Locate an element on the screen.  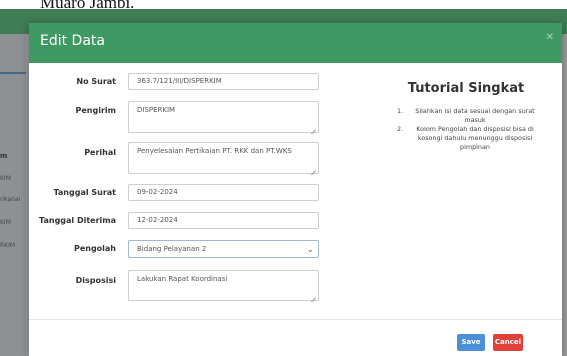
modal-header: Edit Data ✕ is located at coordinates (295, 43).